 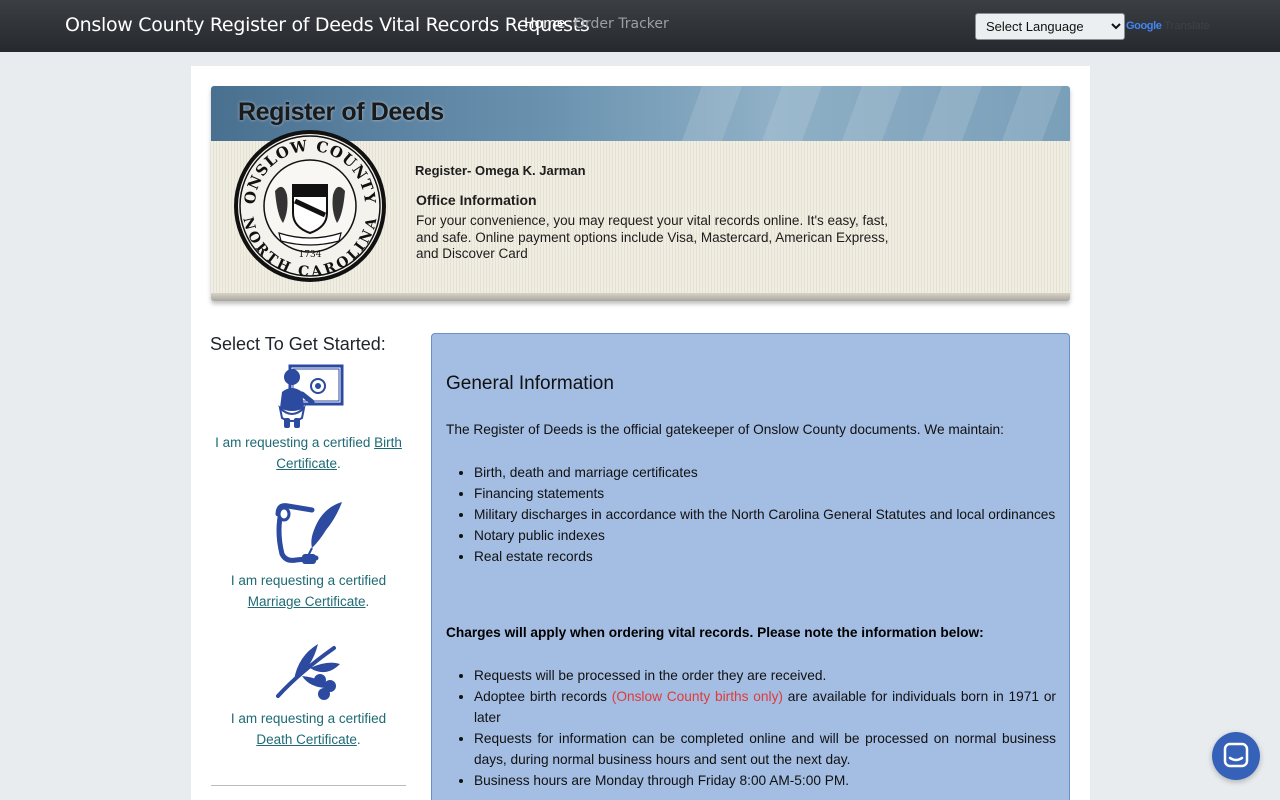 What do you see at coordinates (530, 383) in the screenshot?
I see `general-information-title: General Information` at bounding box center [530, 383].